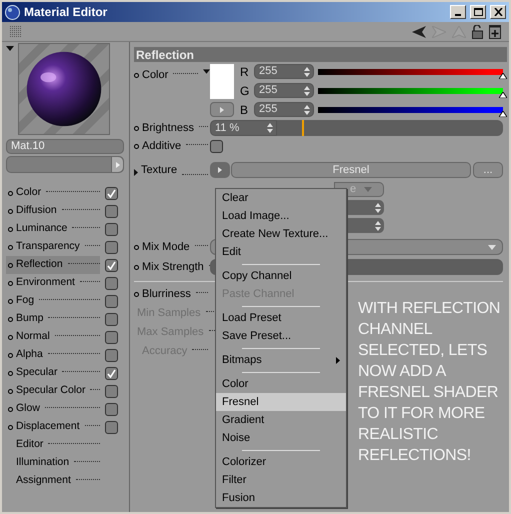 The width and height of the screenshot is (511, 514). I want to click on menu-item: Load Preset, so click(281, 318).